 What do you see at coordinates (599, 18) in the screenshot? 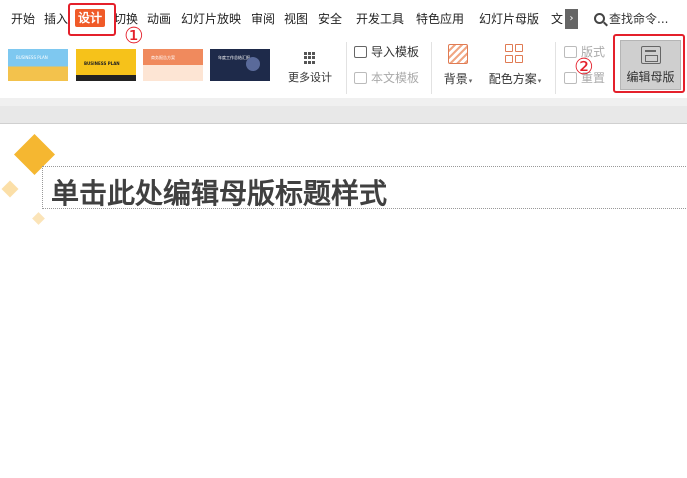
I see `search-icon` at bounding box center [599, 18].